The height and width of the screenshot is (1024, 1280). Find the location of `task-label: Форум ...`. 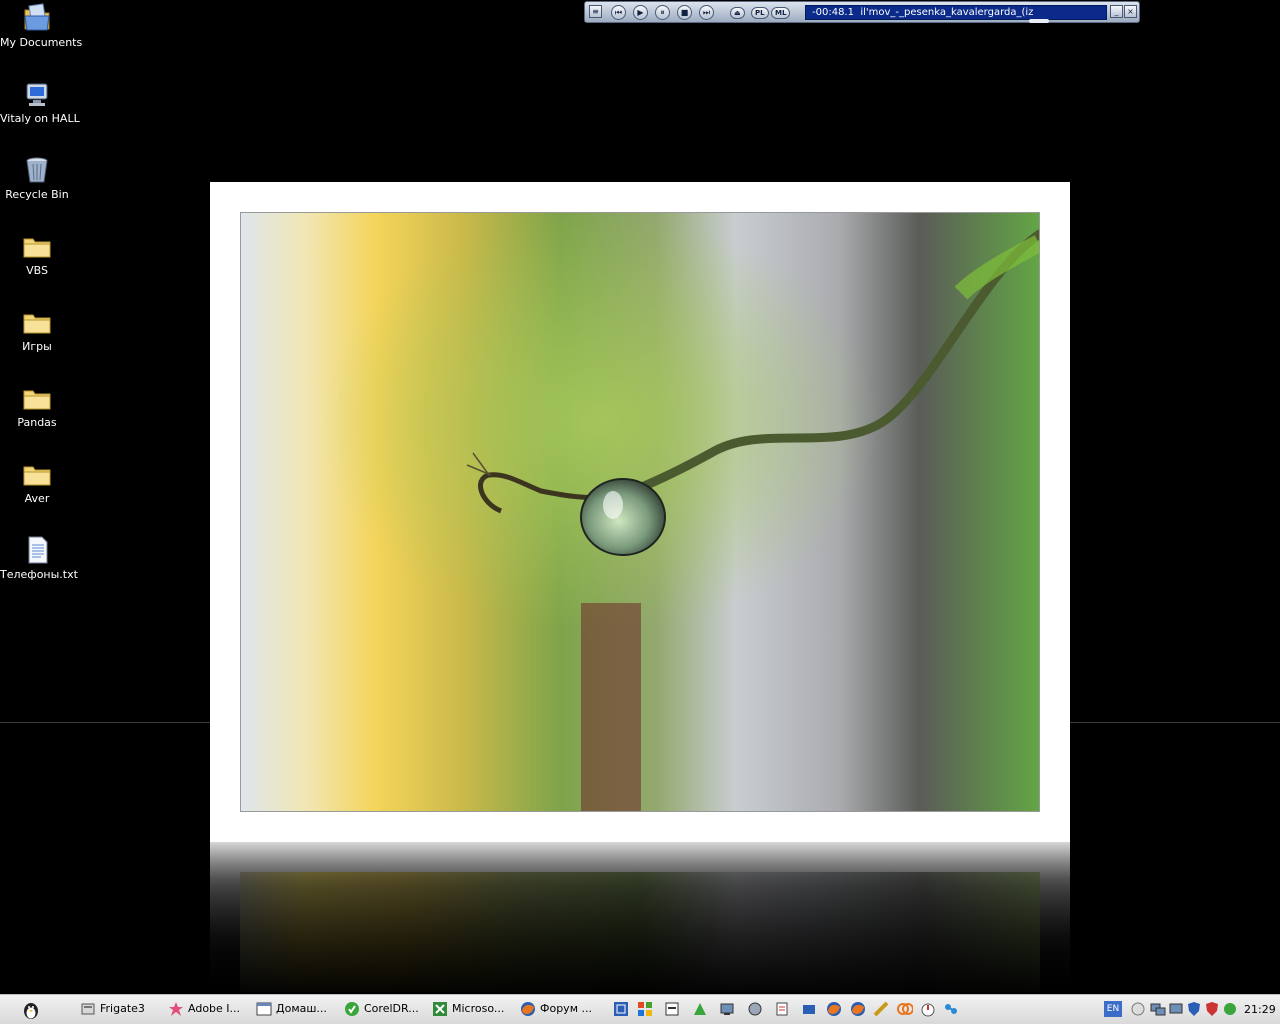

task-label: Форум ... is located at coordinates (566, 1008).